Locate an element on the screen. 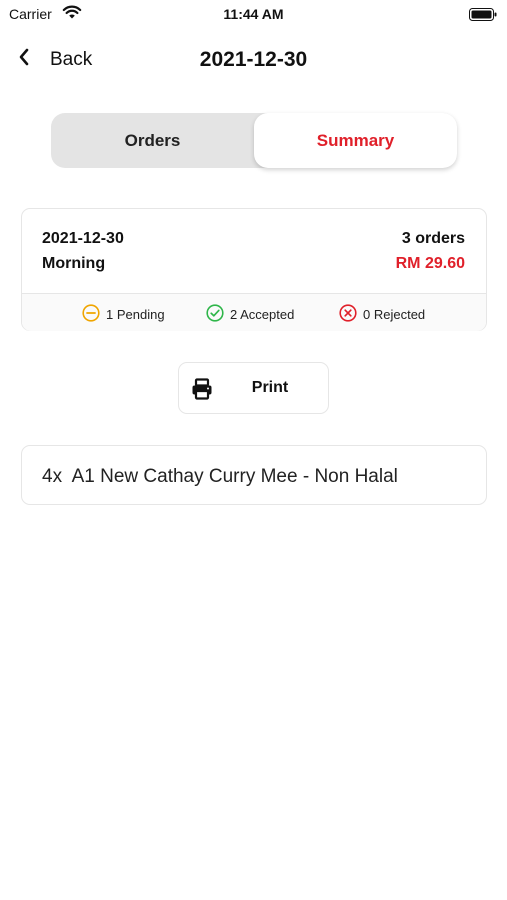 The width and height of the screenshot is (507, 900). status-row: 1 Pending 2 Accepted 0 Rejected is located at coordinates (254, 312).